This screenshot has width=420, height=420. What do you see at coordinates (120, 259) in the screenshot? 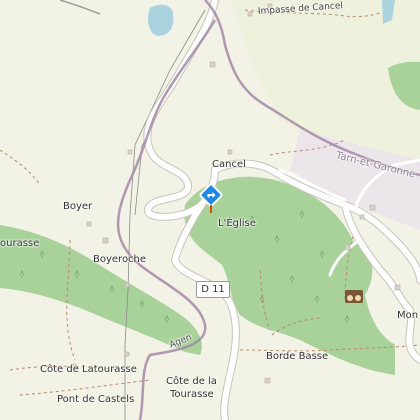
I see `place-label-boyeroche: Boyeroche` at bounding box center [120, 259].